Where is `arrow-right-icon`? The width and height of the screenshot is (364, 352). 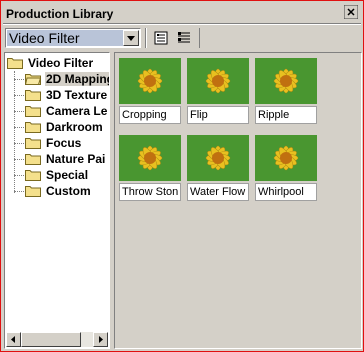 arrow-right-icon is located at coordinates (101, 339).